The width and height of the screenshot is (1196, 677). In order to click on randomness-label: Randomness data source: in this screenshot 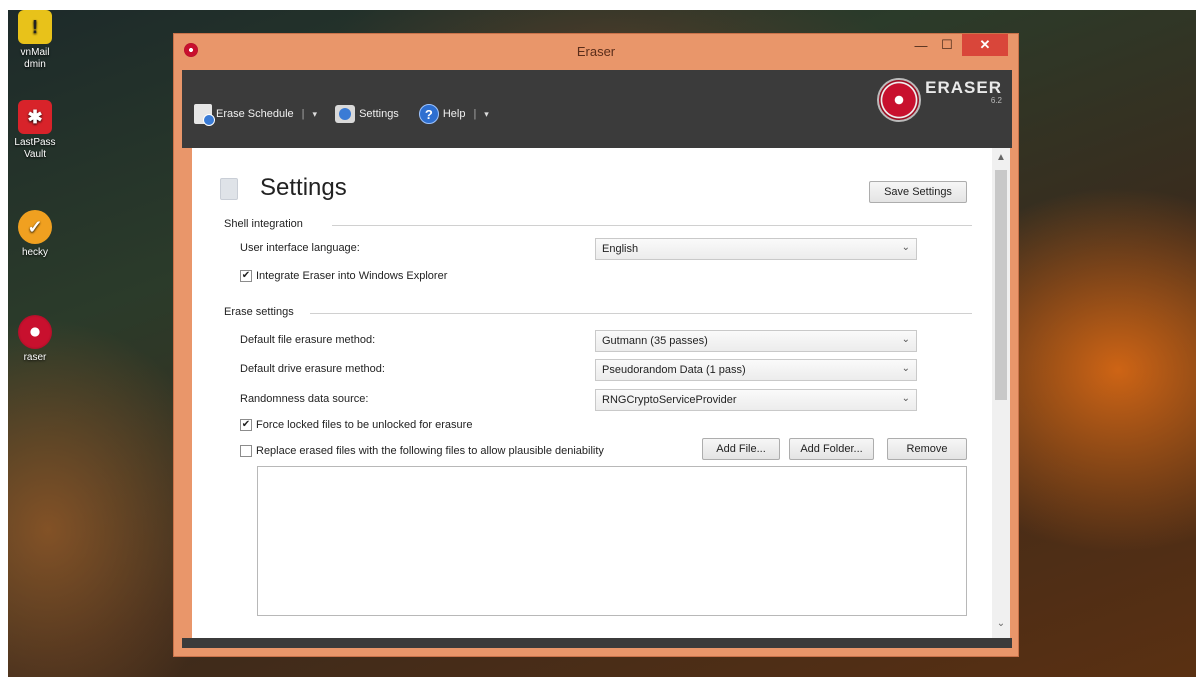, I will do `click(304, 399)`.